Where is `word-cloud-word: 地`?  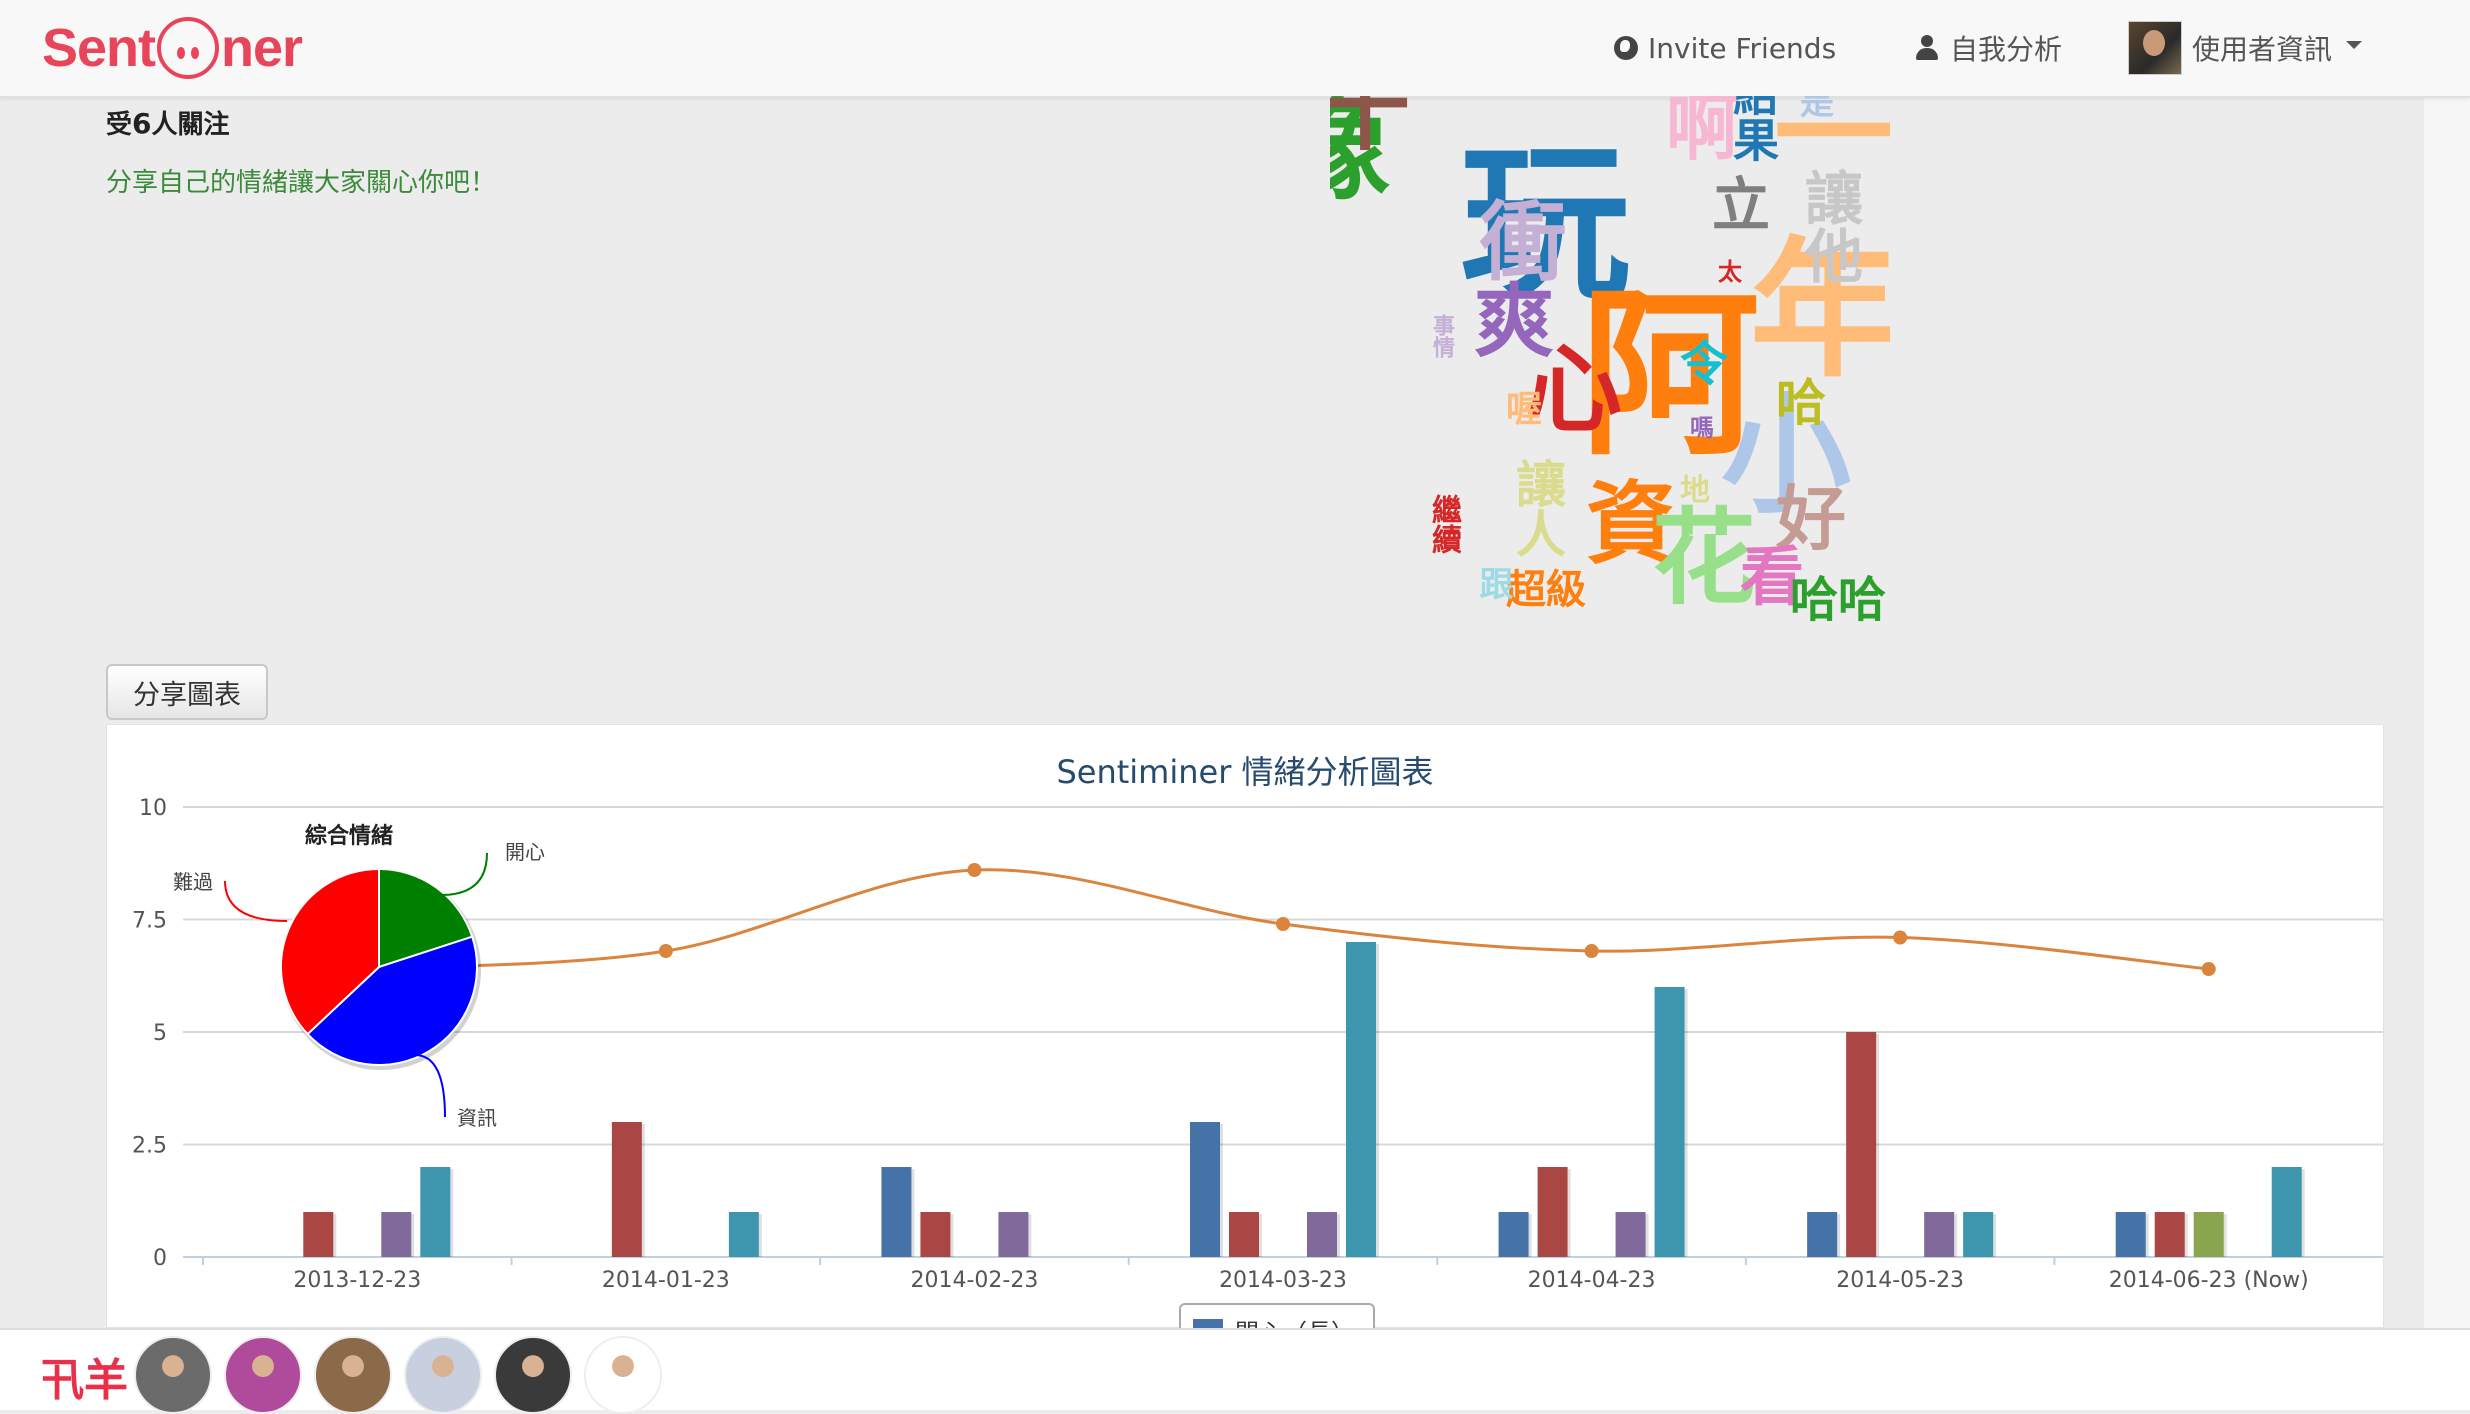
word-cloud-word: 地 is located at coordinates (1695, 490).